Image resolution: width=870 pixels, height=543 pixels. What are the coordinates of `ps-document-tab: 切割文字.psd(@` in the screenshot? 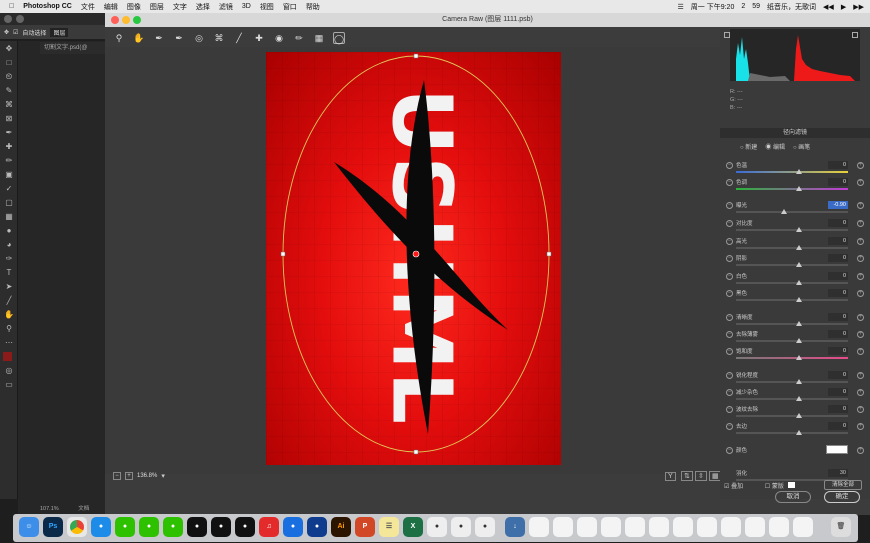 It's located at (74, 48).